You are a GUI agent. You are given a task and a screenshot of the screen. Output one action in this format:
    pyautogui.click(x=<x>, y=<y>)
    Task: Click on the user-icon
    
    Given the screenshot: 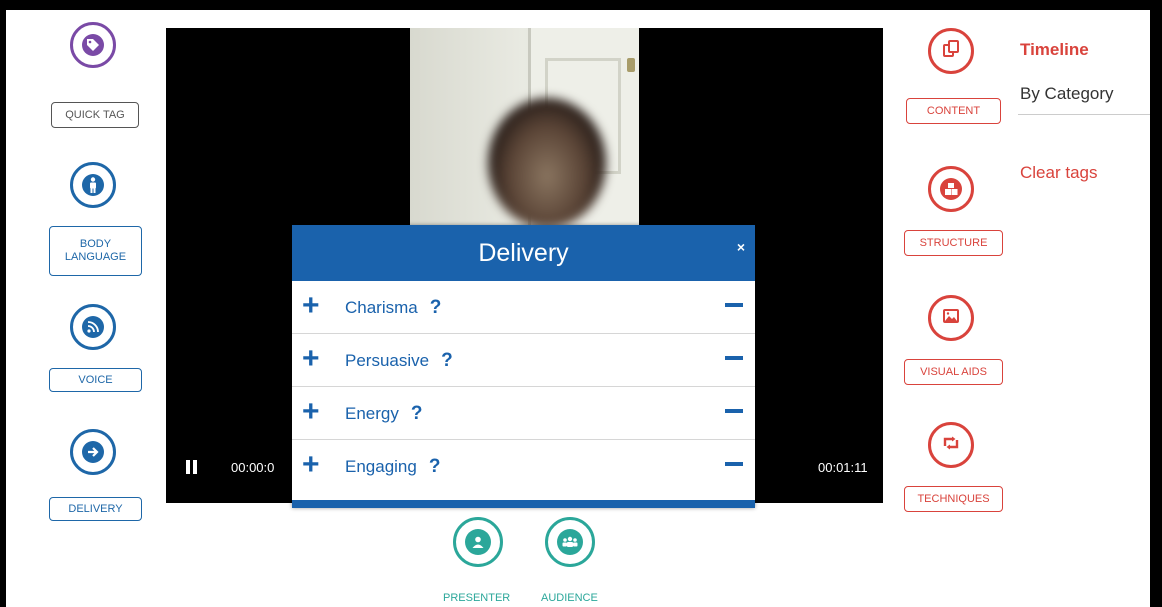 What is the action you would take?
    pyautogui.click(x=478, y=542)
    